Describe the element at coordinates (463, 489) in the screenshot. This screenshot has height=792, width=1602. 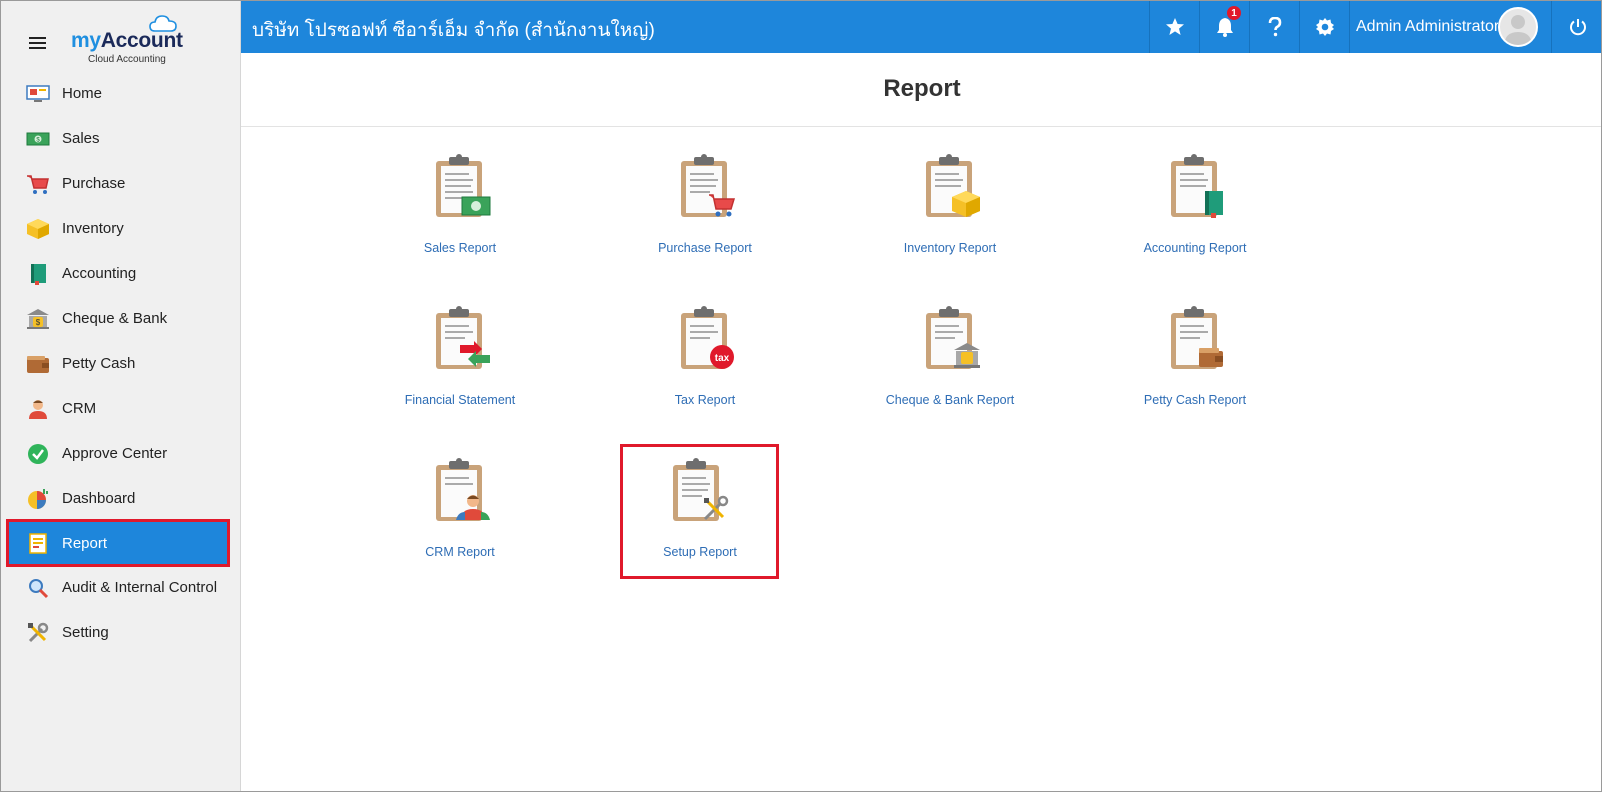
I see `crm-report-icon` at that location.